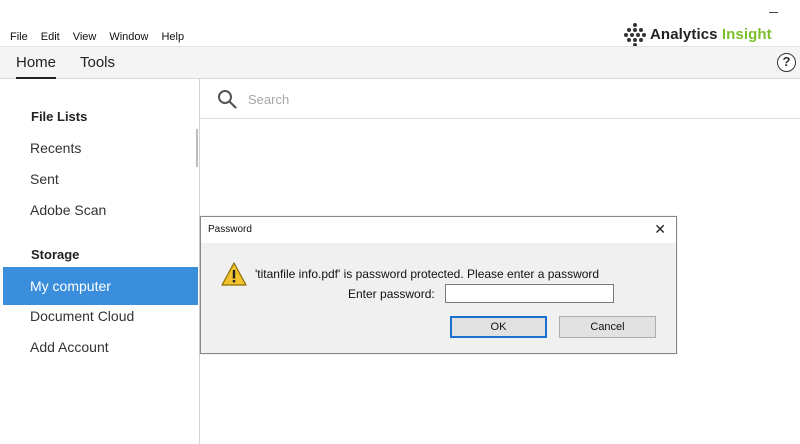  What do you see at coordinates (635, 35) in the screenshot?
I see `brand-dots-icon` at bounding box center [635, 35].